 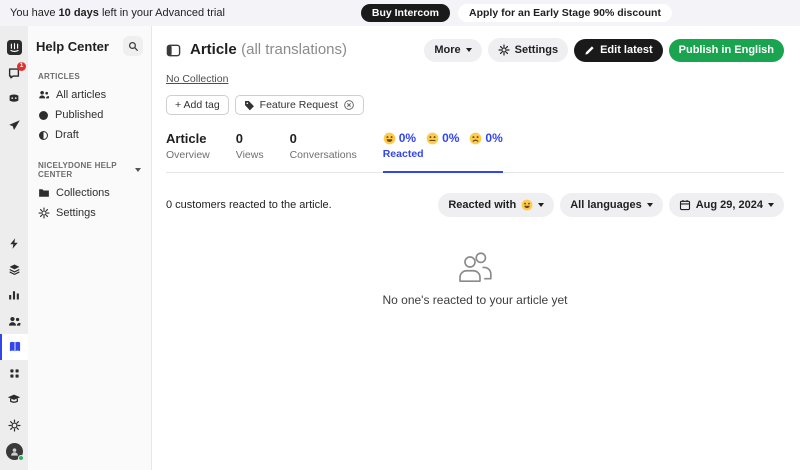 What do you see at coordinates (44, 94) in the screenshot?
I see `people-icon` at bounding box center [44, 94].